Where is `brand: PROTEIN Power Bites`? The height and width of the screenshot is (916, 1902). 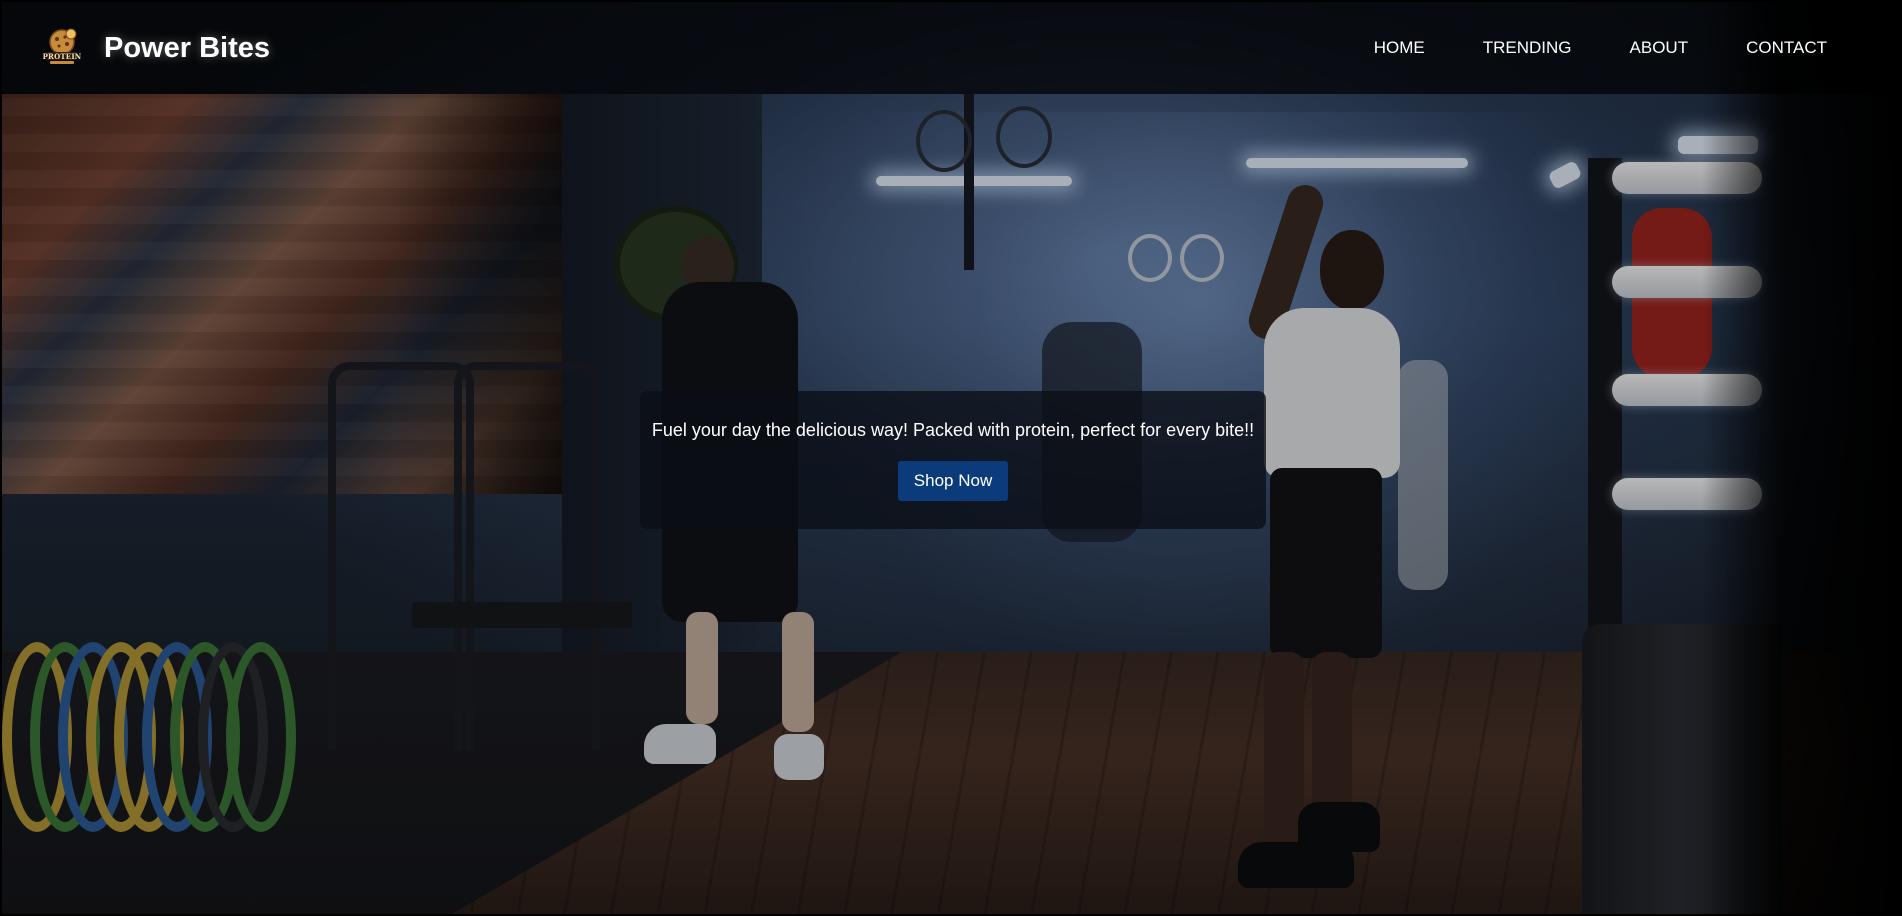 brand: PROTEIN Power Bites is located at coordinates (156, 48).